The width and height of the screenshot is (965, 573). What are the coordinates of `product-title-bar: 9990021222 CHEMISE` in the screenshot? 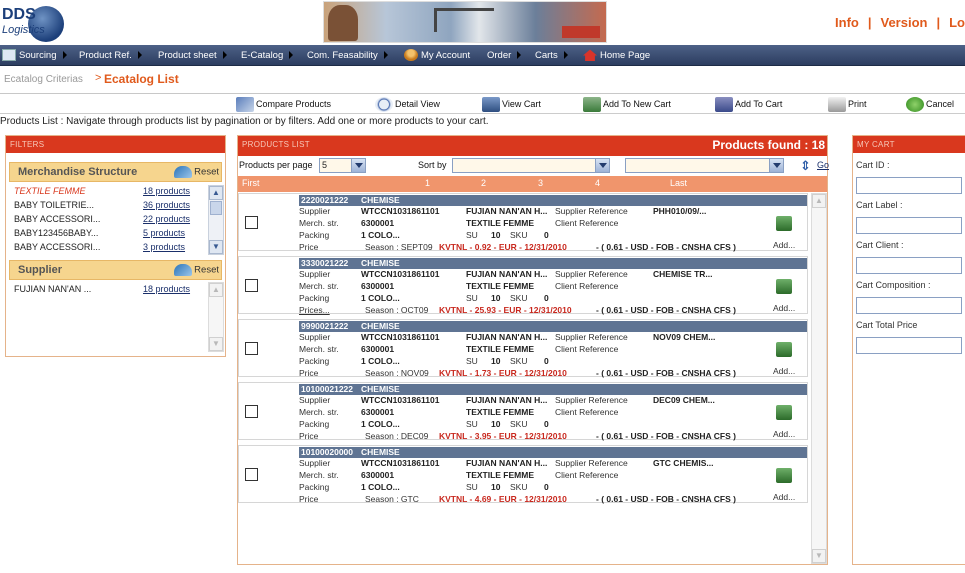 It's located at (553, 326).